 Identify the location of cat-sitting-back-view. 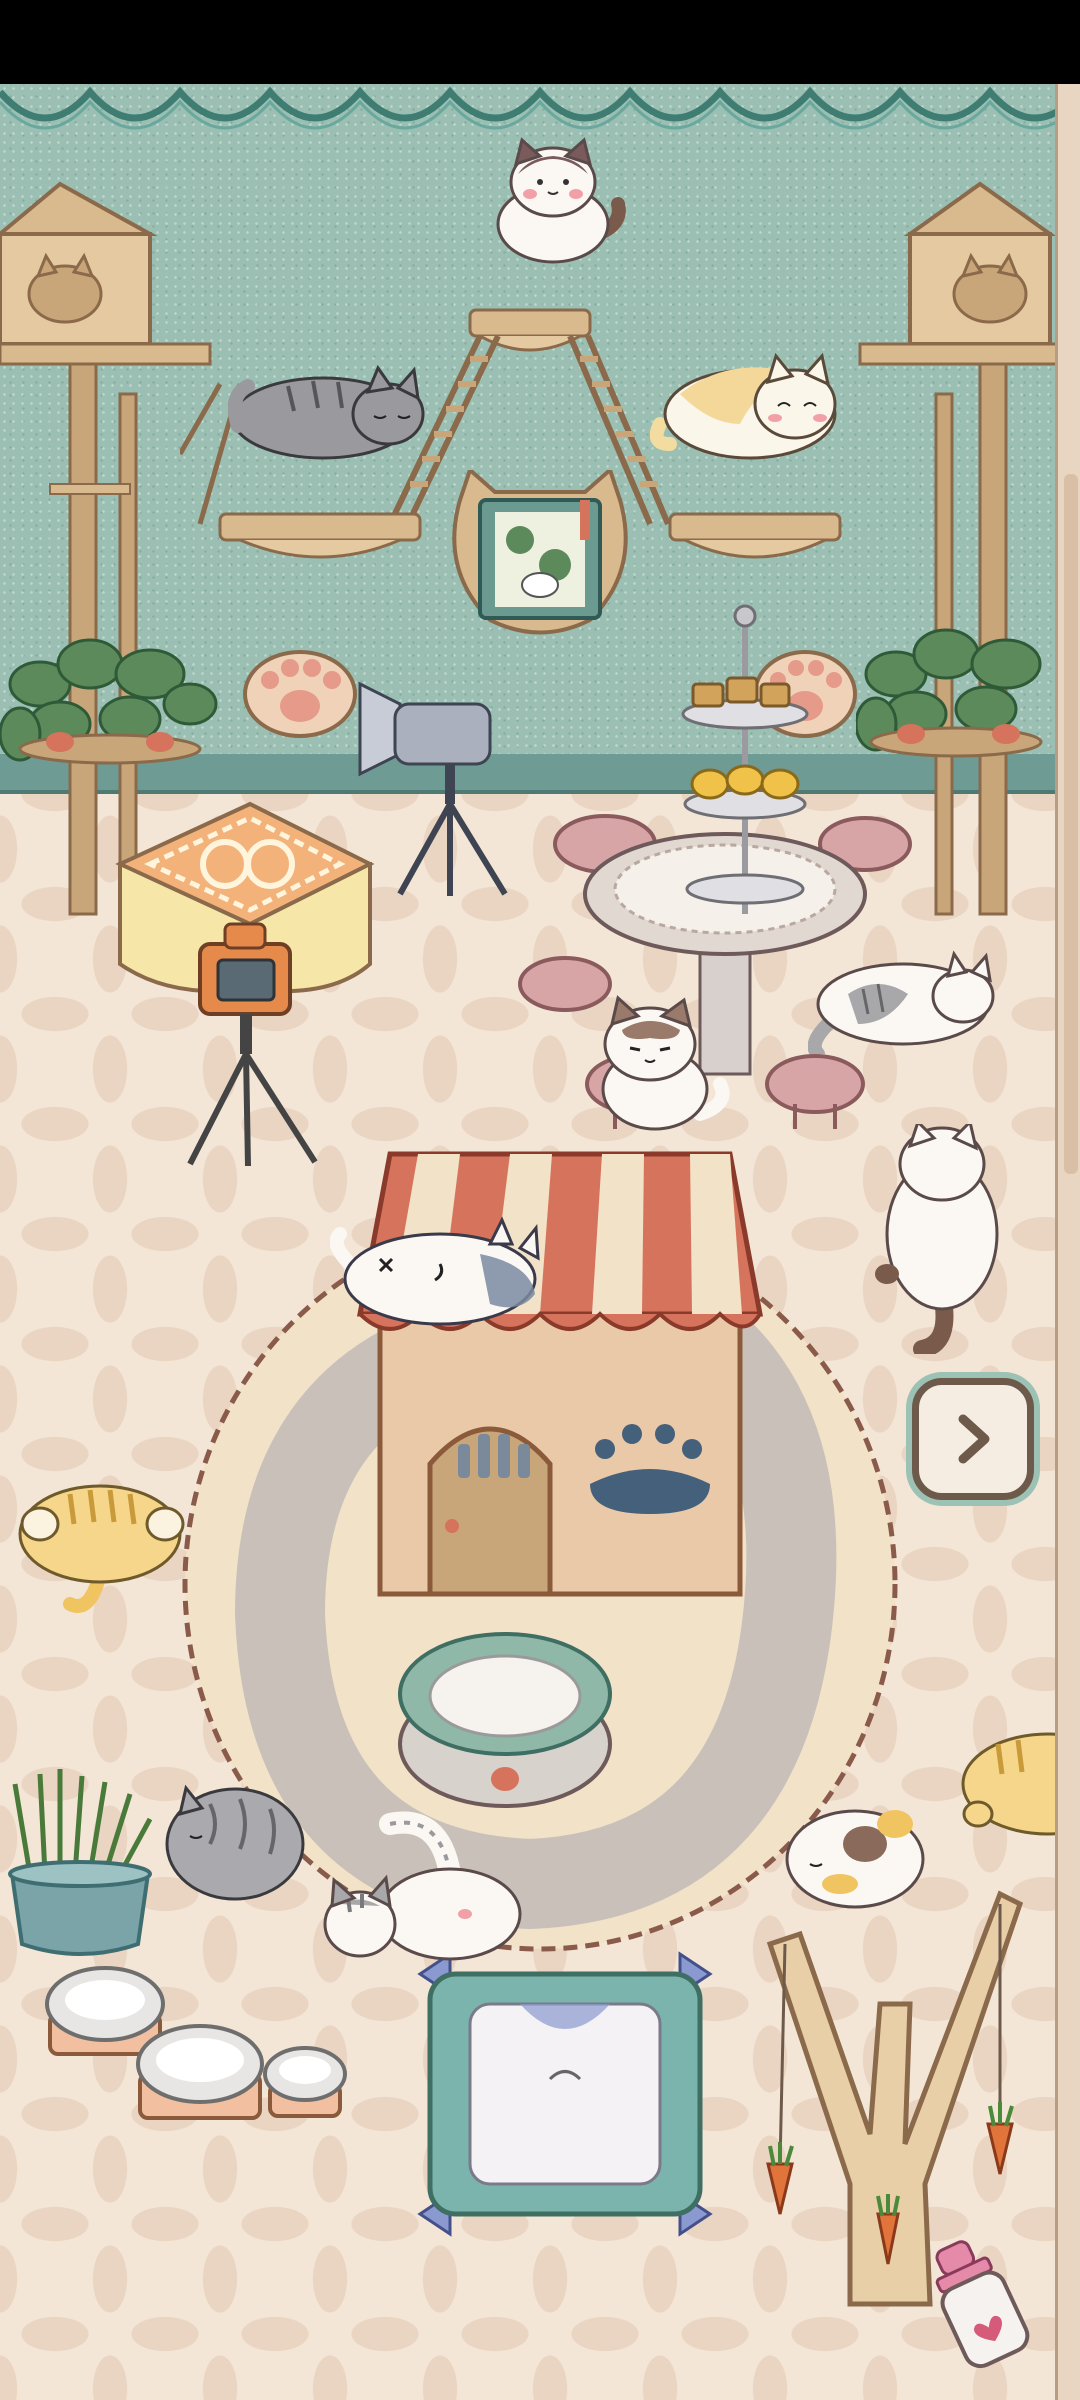
(937, 1239).